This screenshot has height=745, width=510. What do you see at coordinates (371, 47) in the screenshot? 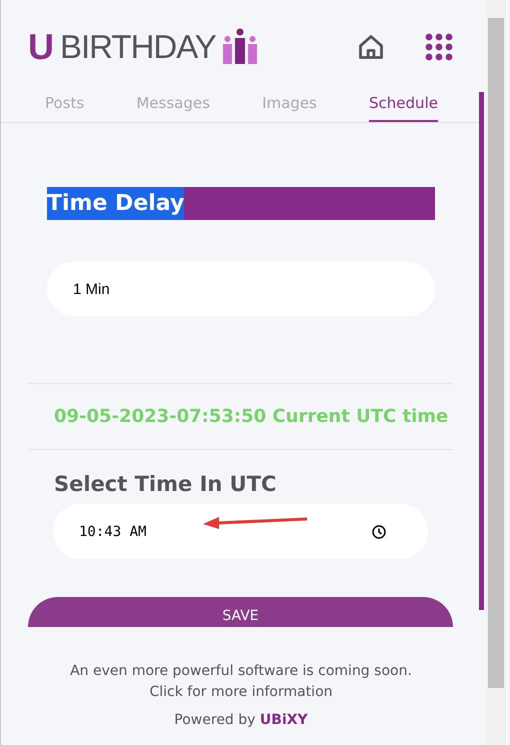
I see `home-icon` at bounding box center [371, 47].